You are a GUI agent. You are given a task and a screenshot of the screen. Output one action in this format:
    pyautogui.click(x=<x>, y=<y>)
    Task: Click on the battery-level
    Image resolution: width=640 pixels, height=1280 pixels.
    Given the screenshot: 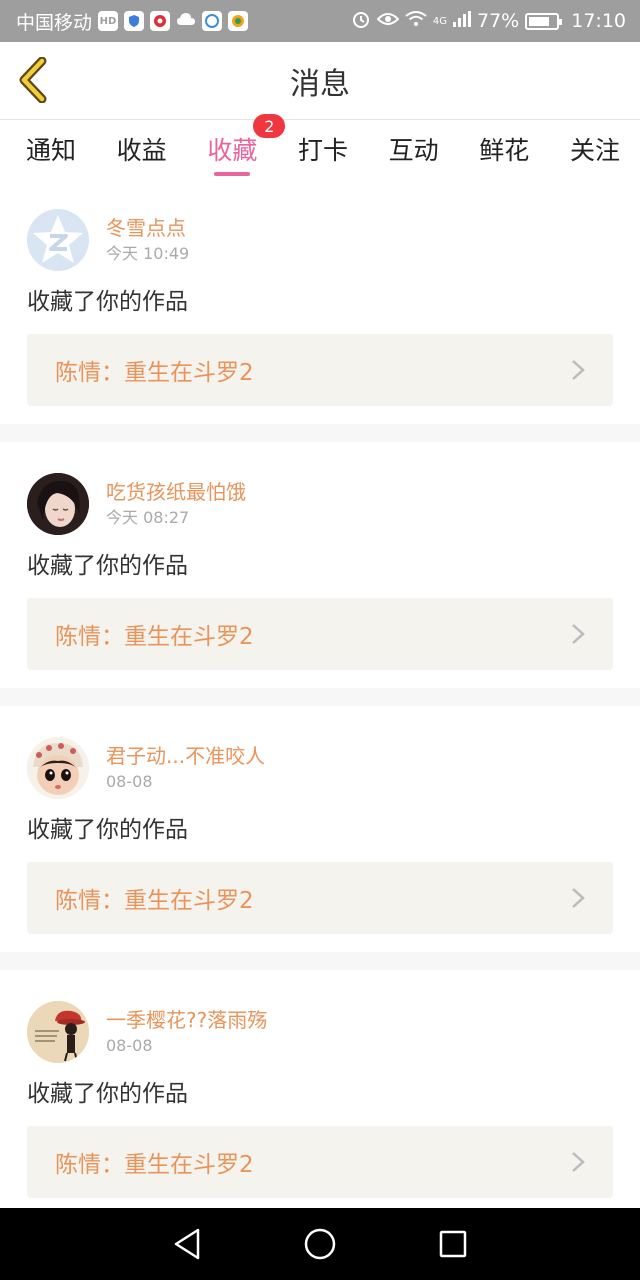 What is the action you would take?
    pyautogui.click(x=539, y=21)
    